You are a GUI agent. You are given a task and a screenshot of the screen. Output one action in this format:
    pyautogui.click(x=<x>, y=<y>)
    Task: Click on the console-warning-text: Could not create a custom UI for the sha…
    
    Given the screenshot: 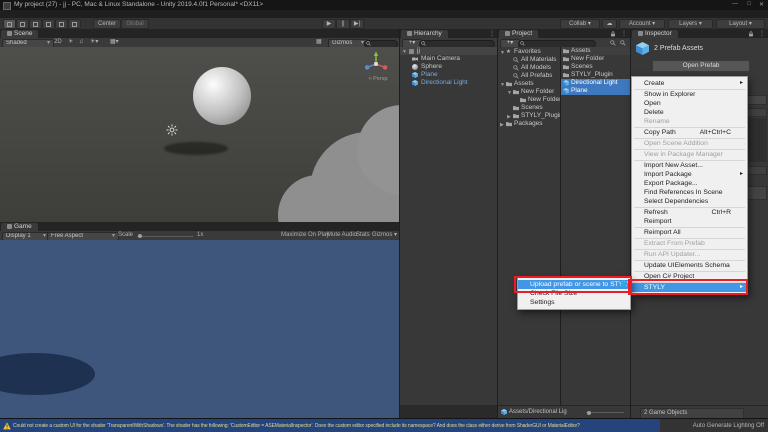 What is the action you would take?
    pyautogui.click(x=333, y=426)
    